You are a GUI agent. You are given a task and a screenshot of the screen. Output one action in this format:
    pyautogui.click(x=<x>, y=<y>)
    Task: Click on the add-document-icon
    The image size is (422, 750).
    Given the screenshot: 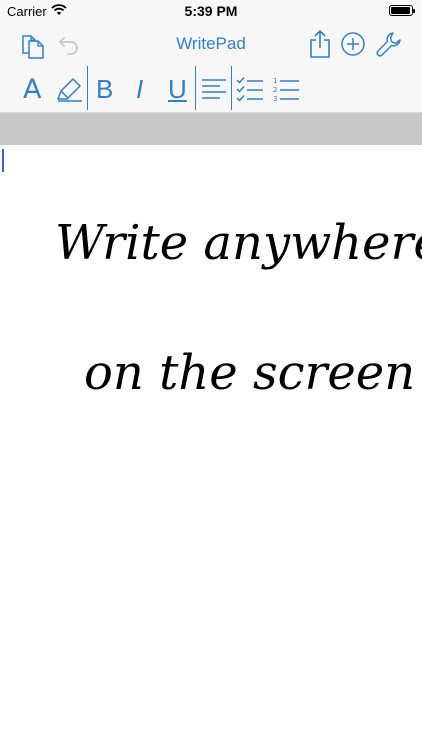 What is the action you would take?
    pyautogui.click(x=353, y=44)
    